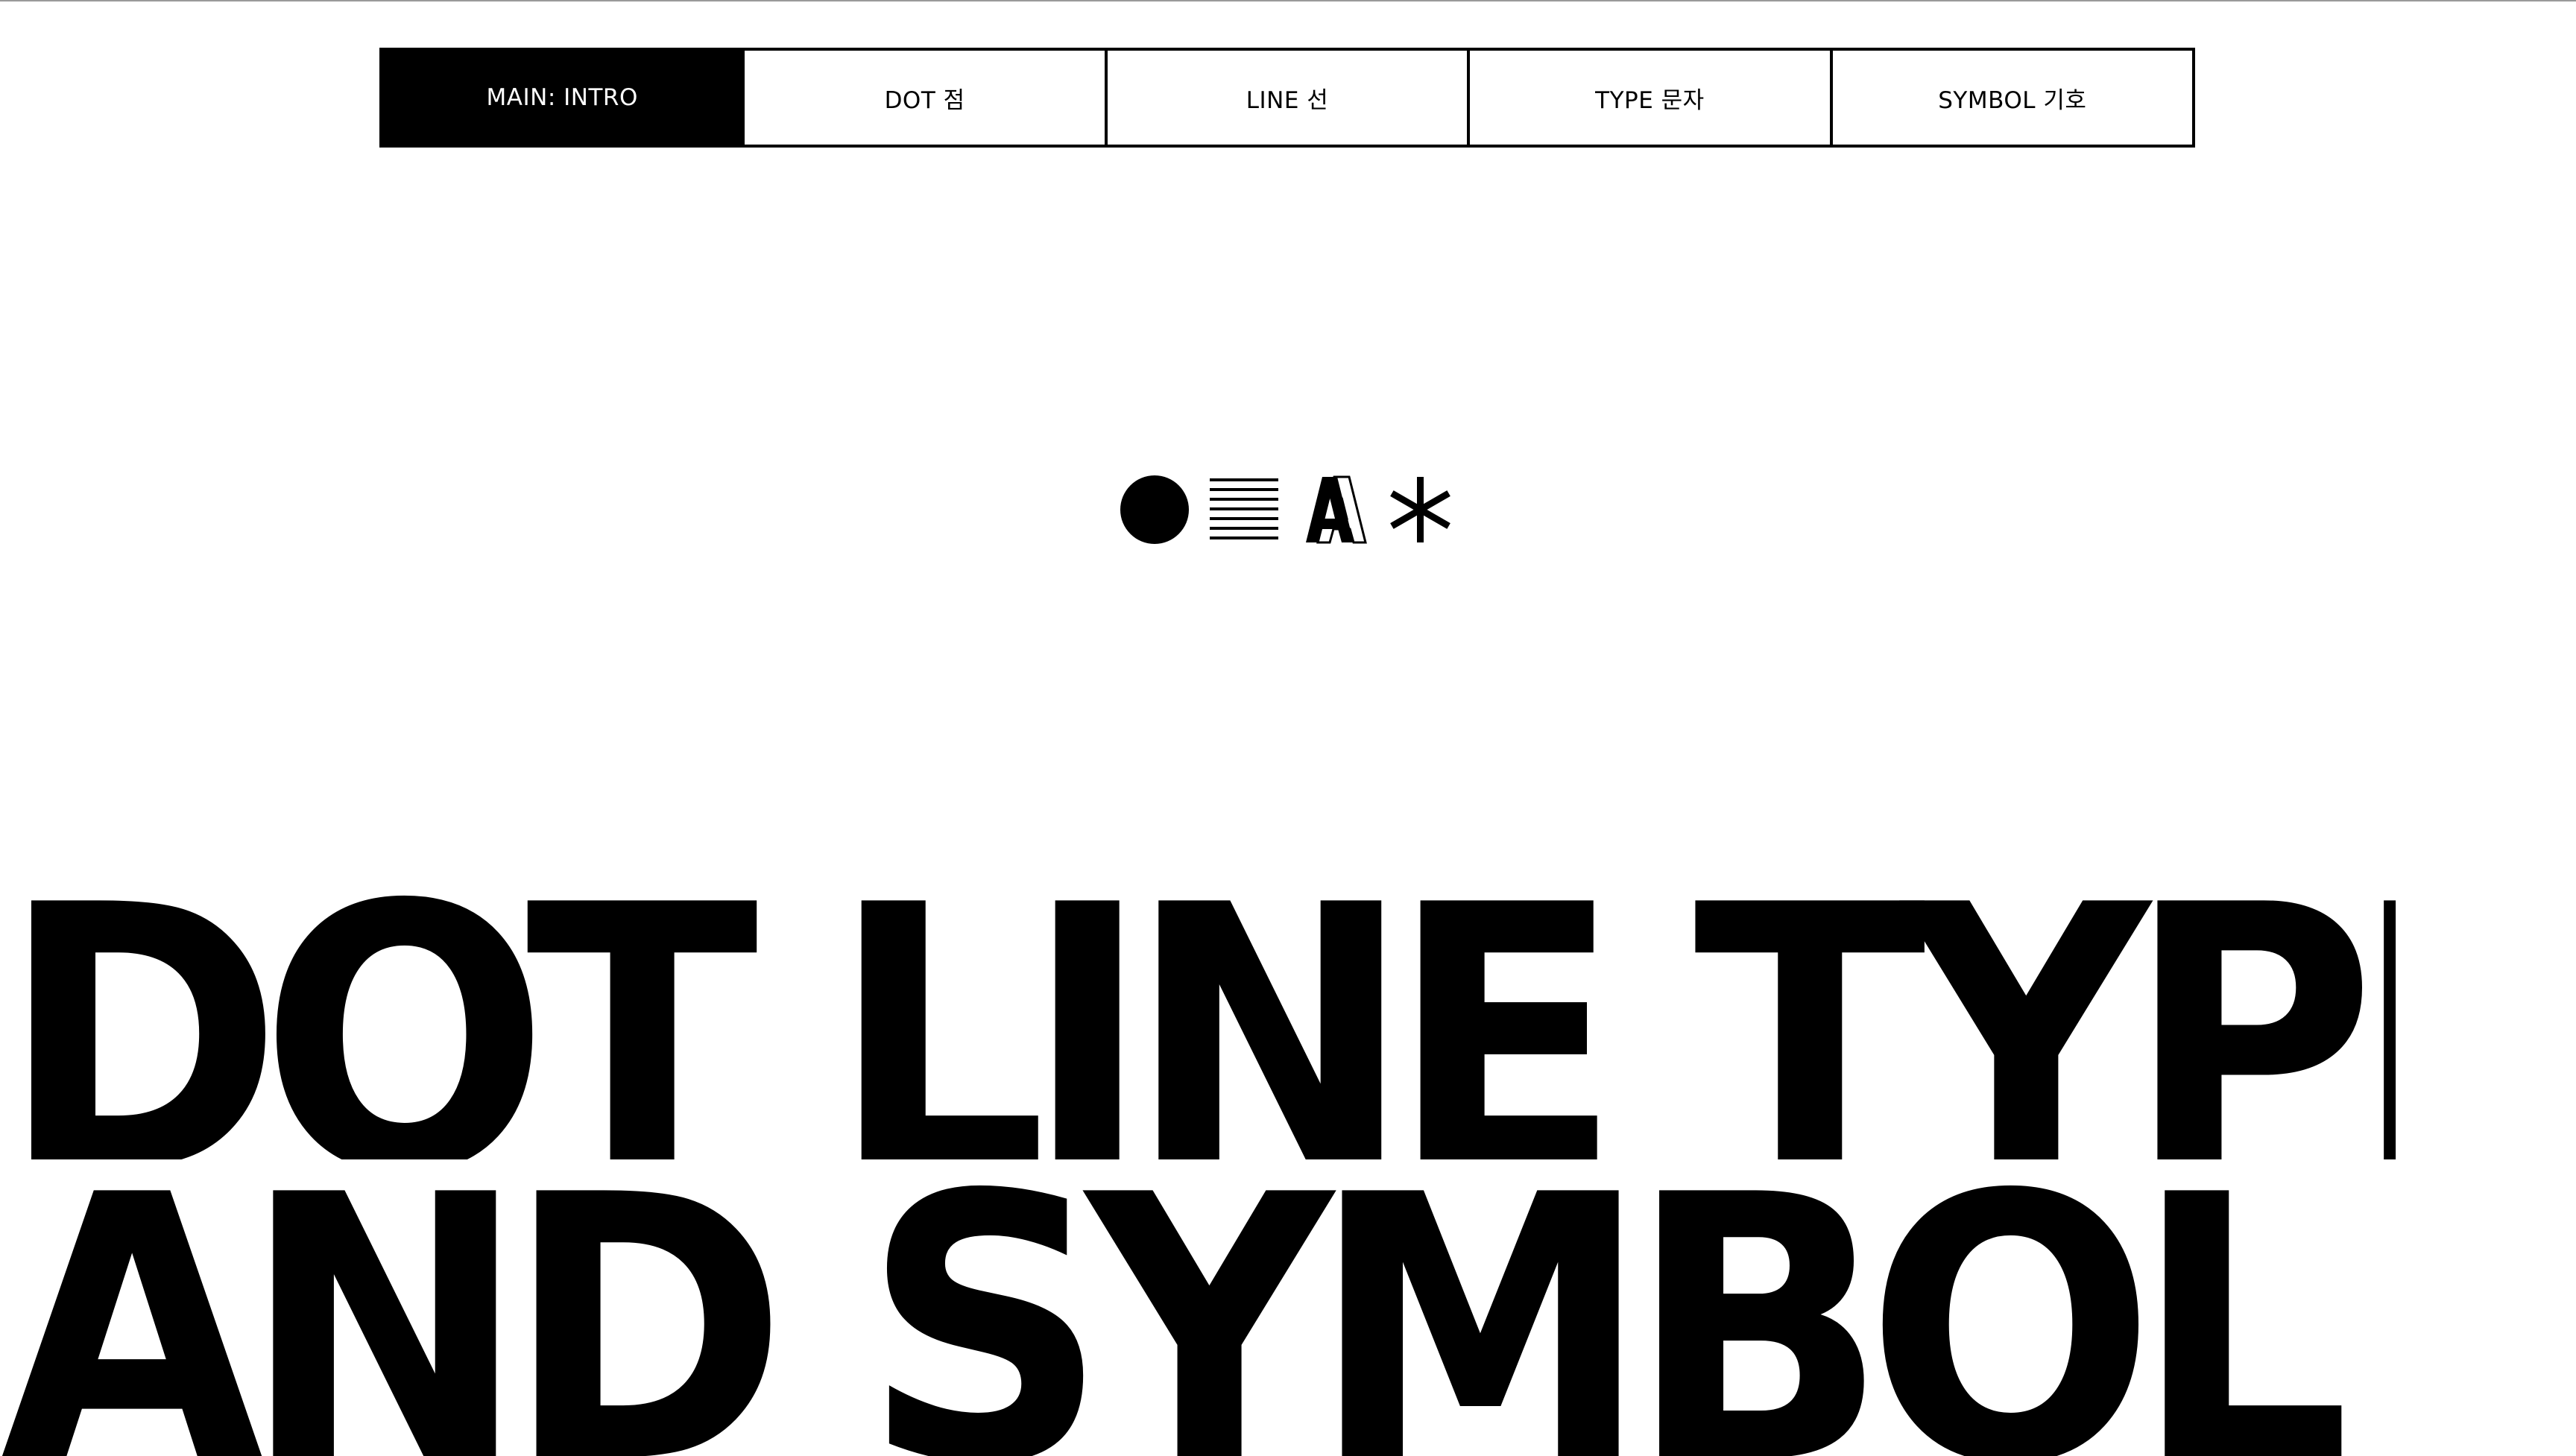 The image size is (2576, 1456). Describe the element at coordinates (1288, 0) in the screenshot. I see `top-divider` at that location.